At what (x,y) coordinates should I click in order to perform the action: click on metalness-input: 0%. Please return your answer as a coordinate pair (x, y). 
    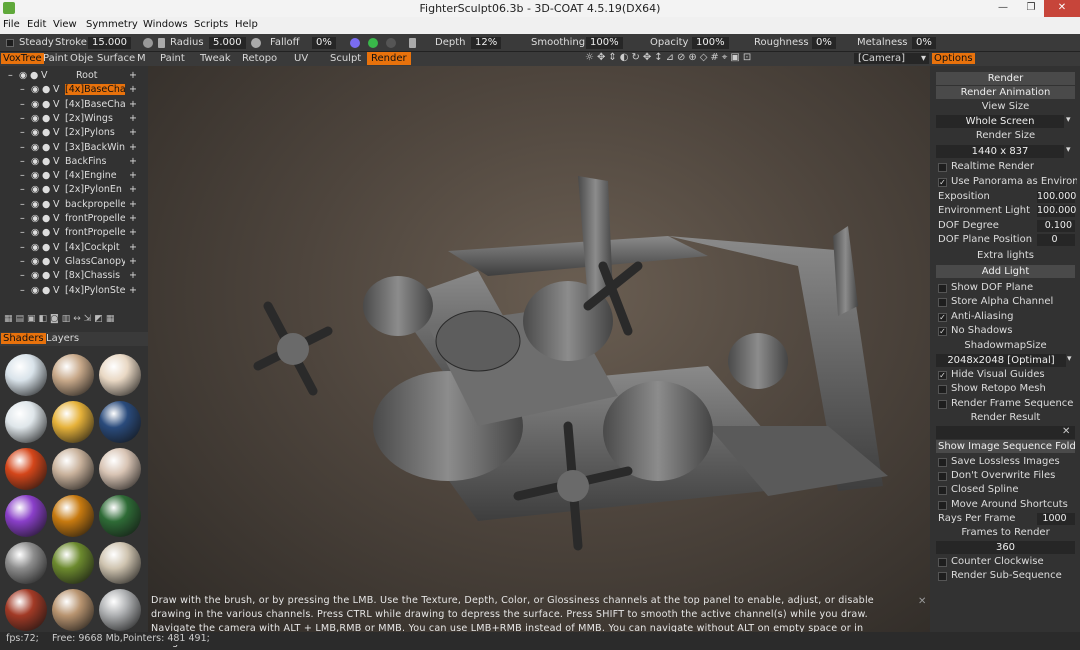
    Looking at the image, I should click on (924, 43).